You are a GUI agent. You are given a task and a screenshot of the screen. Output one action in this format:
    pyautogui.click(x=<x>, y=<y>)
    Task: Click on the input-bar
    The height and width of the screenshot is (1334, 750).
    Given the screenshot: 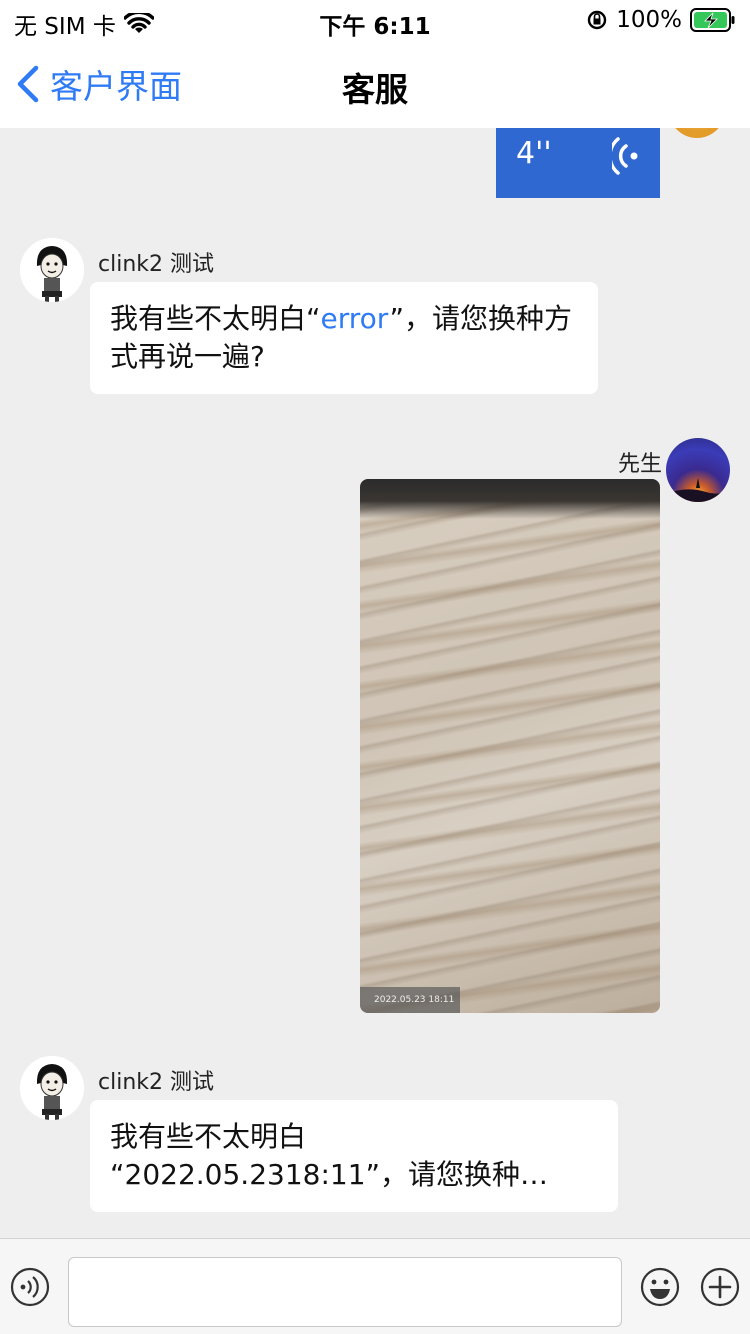 What is the action you would take?
    pyautogui.click(x=375, y=1286)
    